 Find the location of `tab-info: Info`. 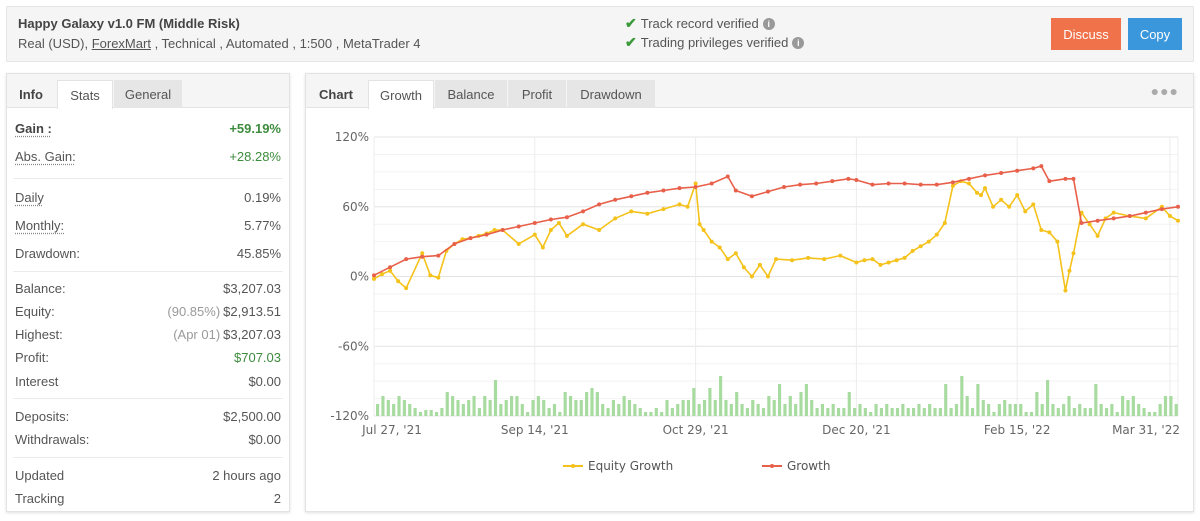

tab-info: Info is located at coordinates (31, 94).